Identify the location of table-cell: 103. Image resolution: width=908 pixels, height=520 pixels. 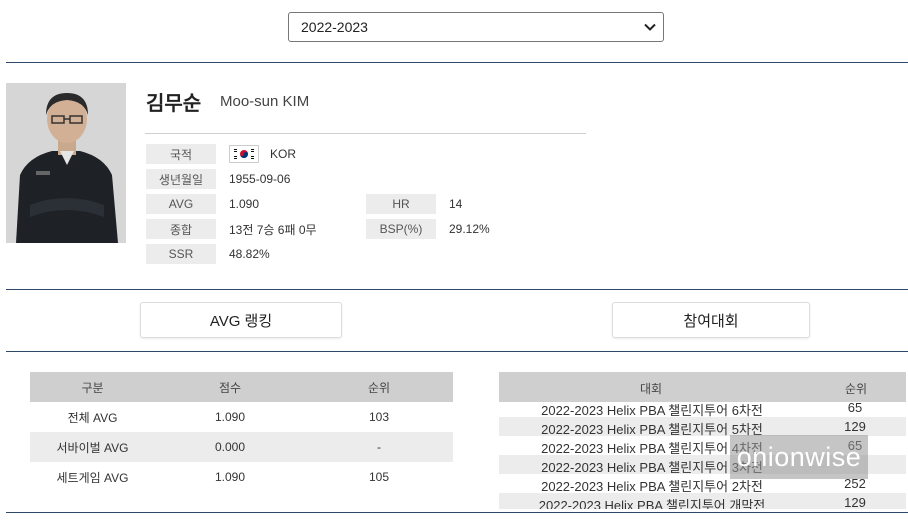
(379, 417).